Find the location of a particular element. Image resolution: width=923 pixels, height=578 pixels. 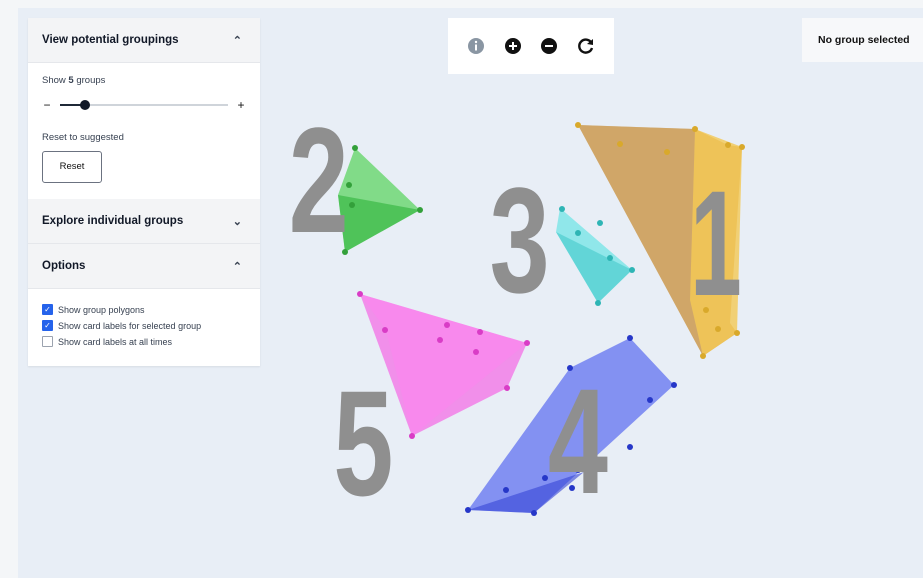

group-count: 5 is located at coordinates (71, 80).